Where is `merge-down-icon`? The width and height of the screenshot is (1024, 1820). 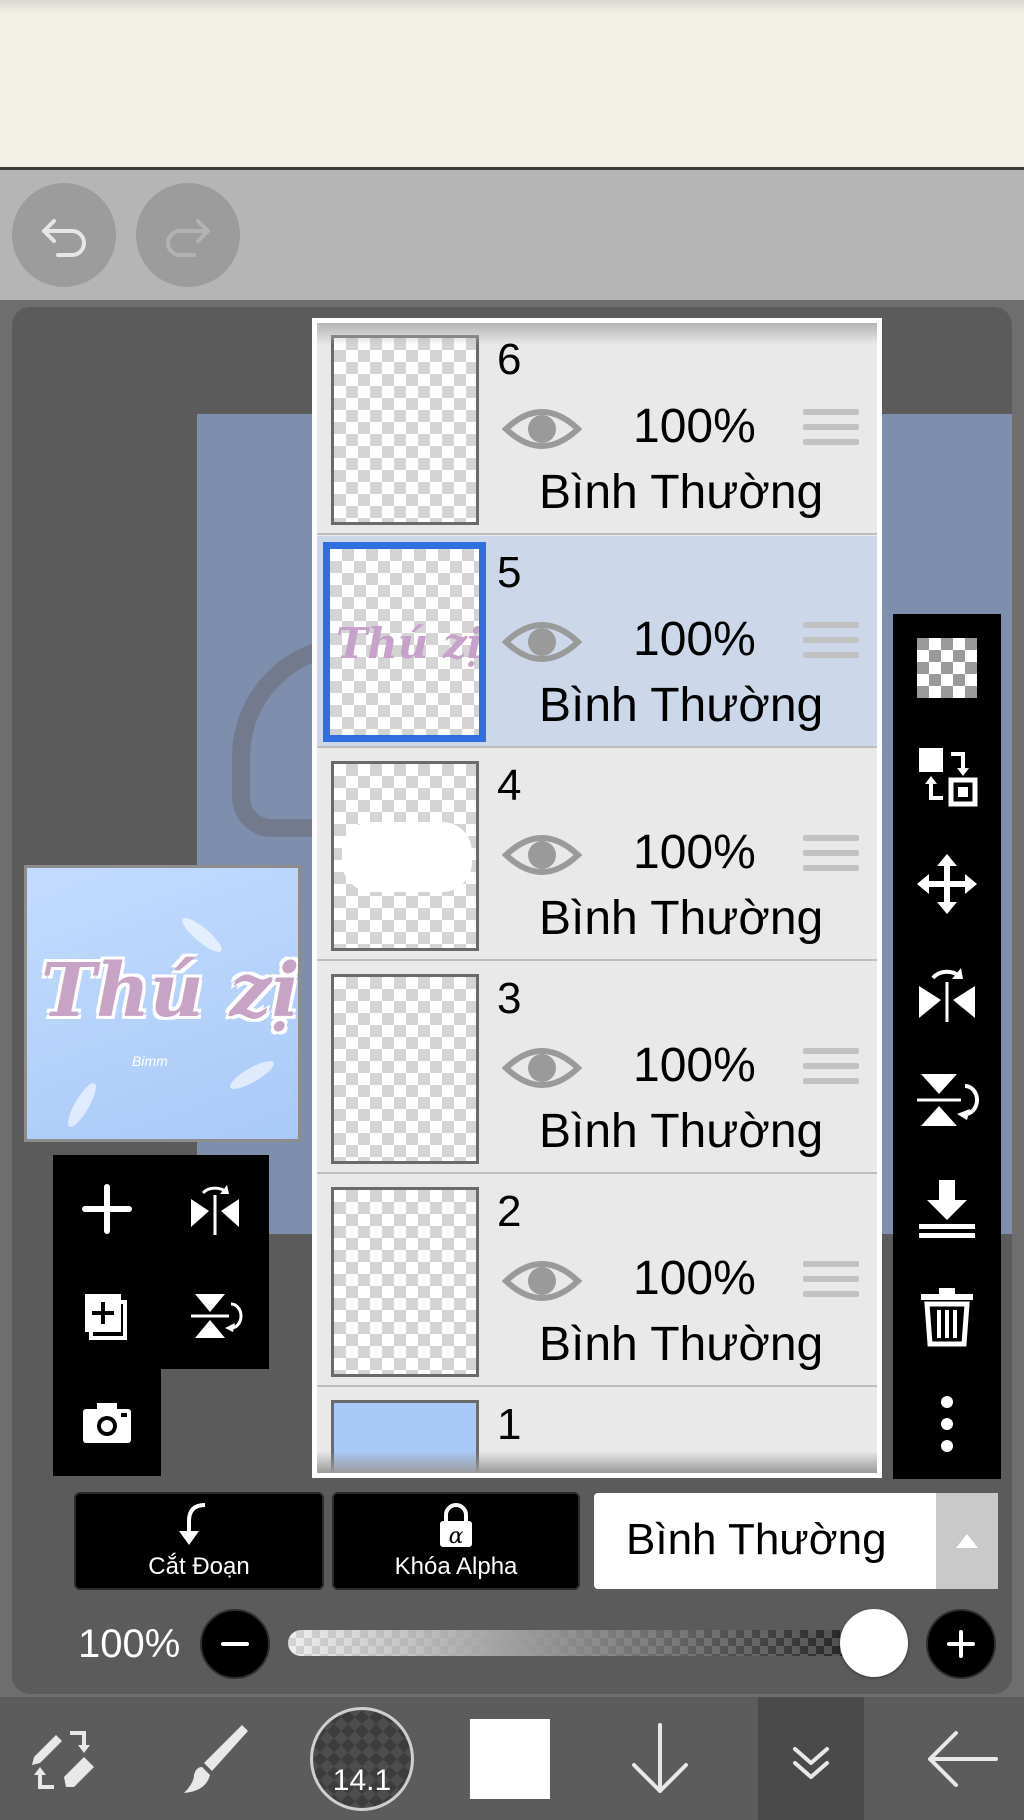 merge-down-icon is located at coordinates (947, 1209).